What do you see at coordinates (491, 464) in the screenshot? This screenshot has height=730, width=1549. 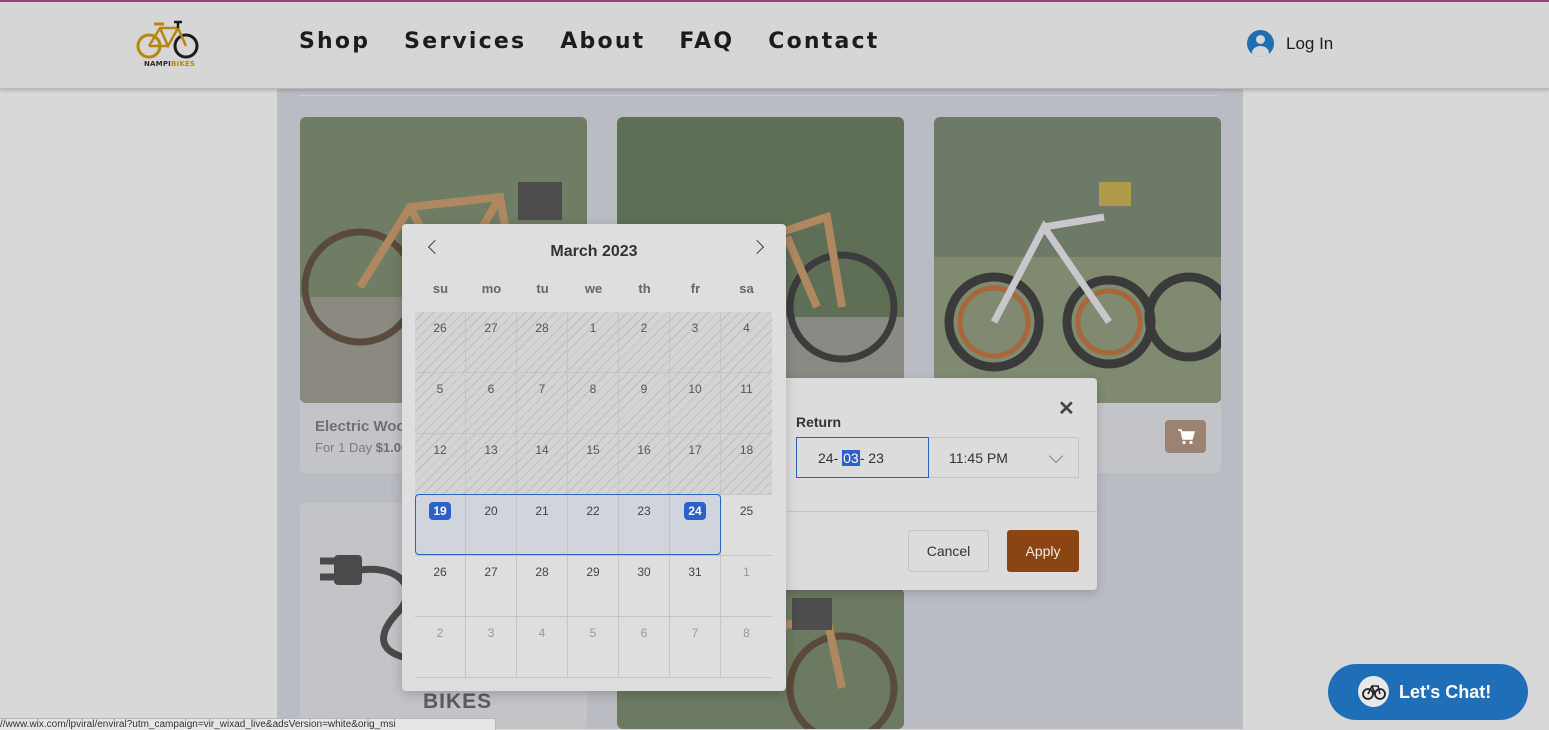 I see `calendar-day: 13` at bounding box center [491, 464].